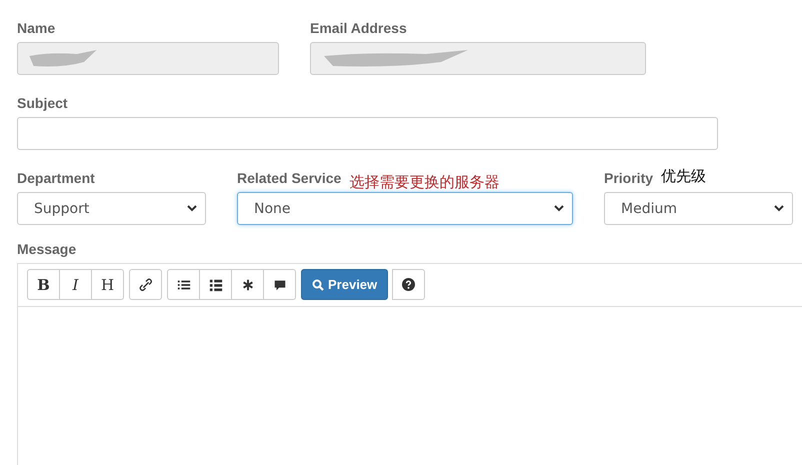 This screenshot has height=465, width=802. I want to click on search-icon, so click(318, 284).